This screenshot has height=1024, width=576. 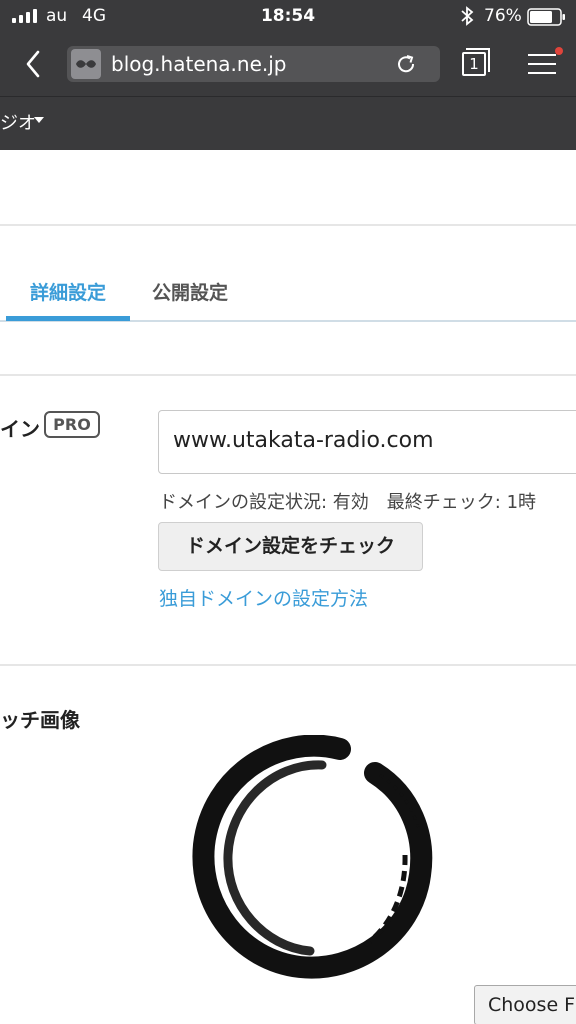 What do you see at coordinates (18, 122) in the screenshot?
I see `blog-menu-label: ジオ` at bounding box center [18, 122].